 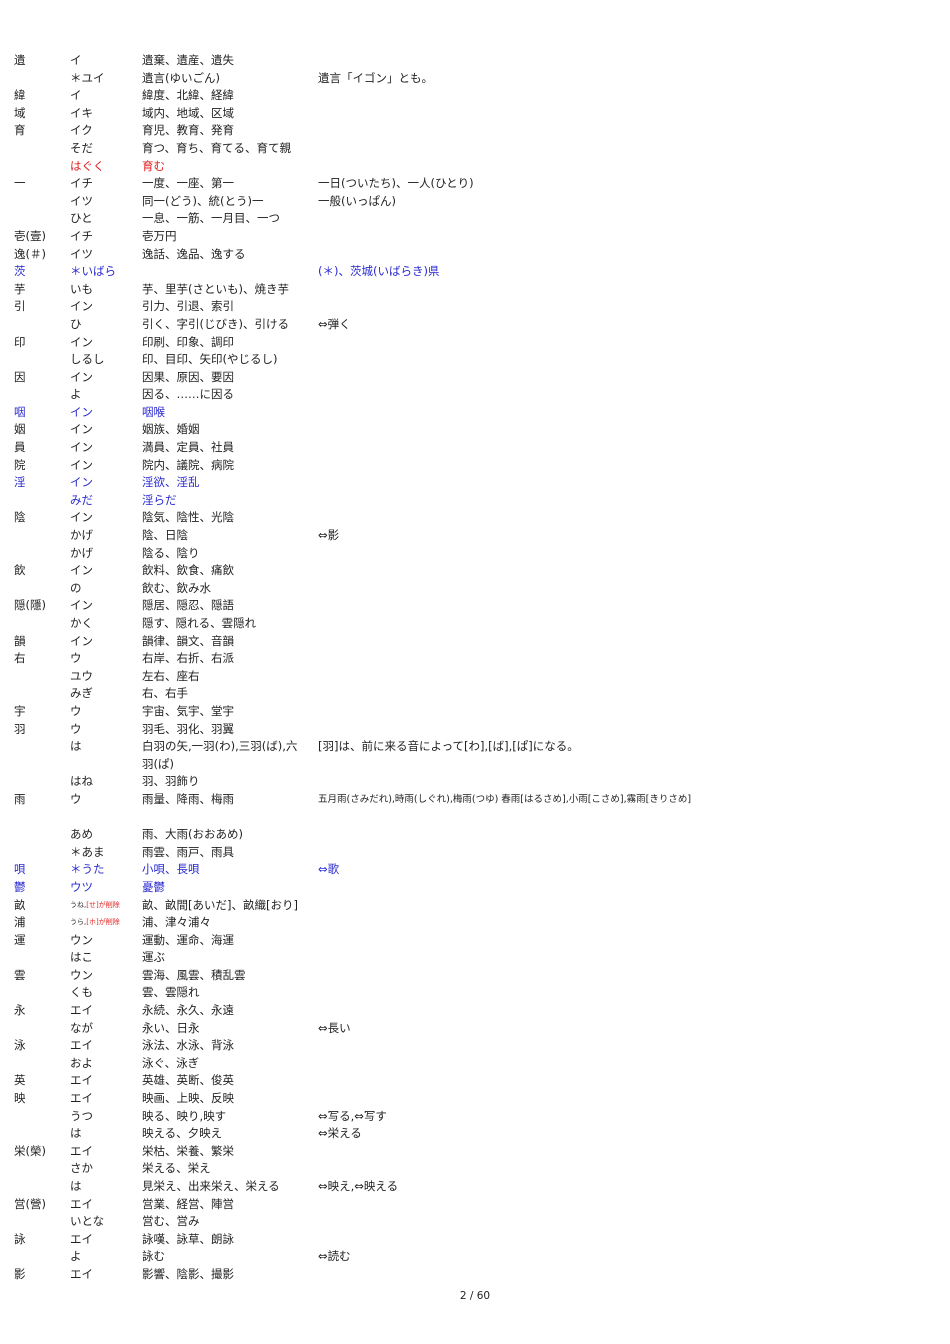 What do you see at coordinates (20, 922) in the screenshot?
I see `kanji-cell: 浦` at bounding box center [20, 922].